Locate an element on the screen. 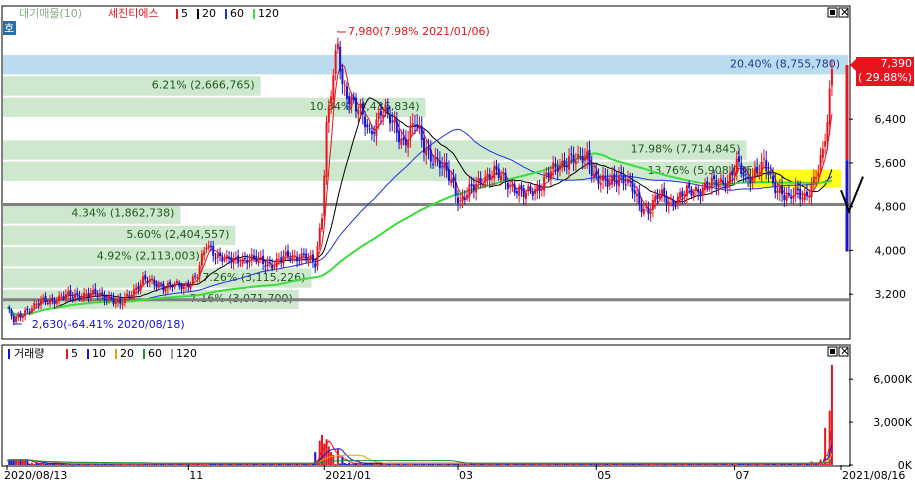 This screenshot has height=483, width=915. vol-legend-marker-ma20 is located at coordinates (116, 354).